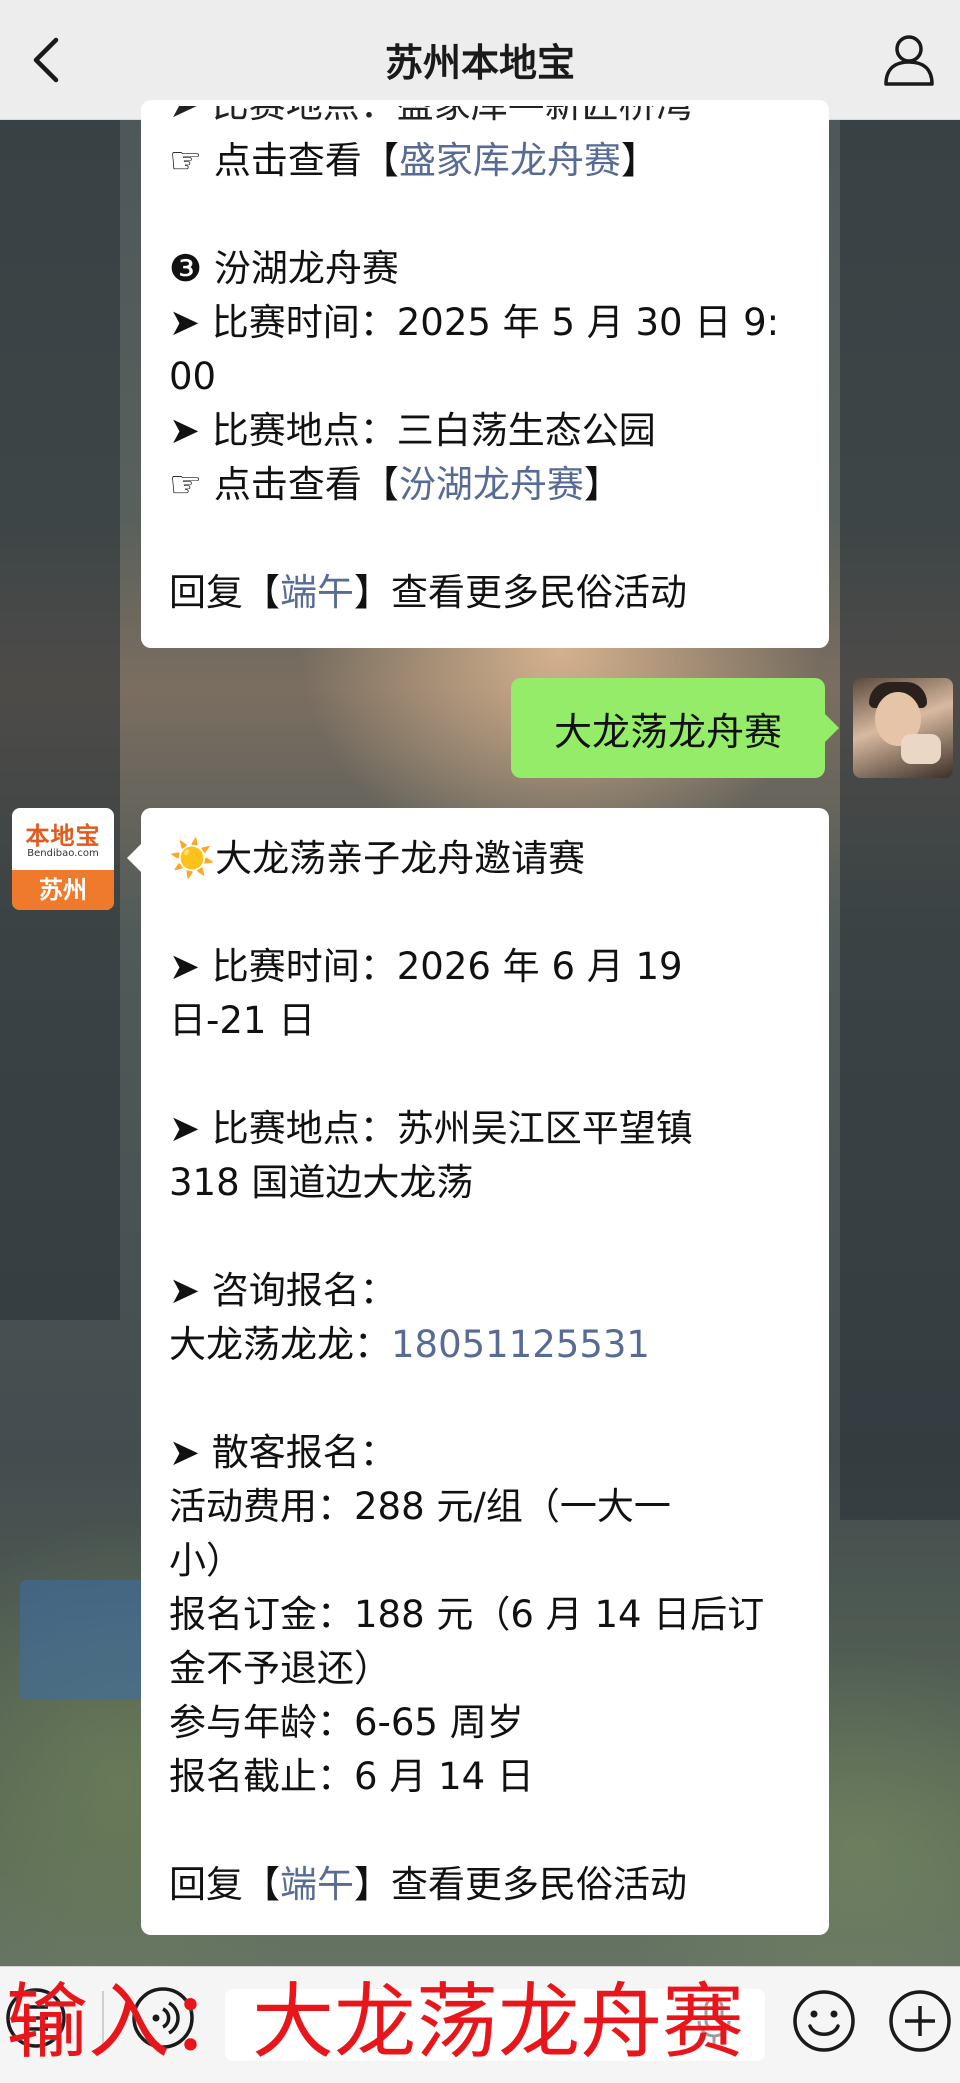  I want to click on event-time-cont: 日-21 日, so click(242, 1020).